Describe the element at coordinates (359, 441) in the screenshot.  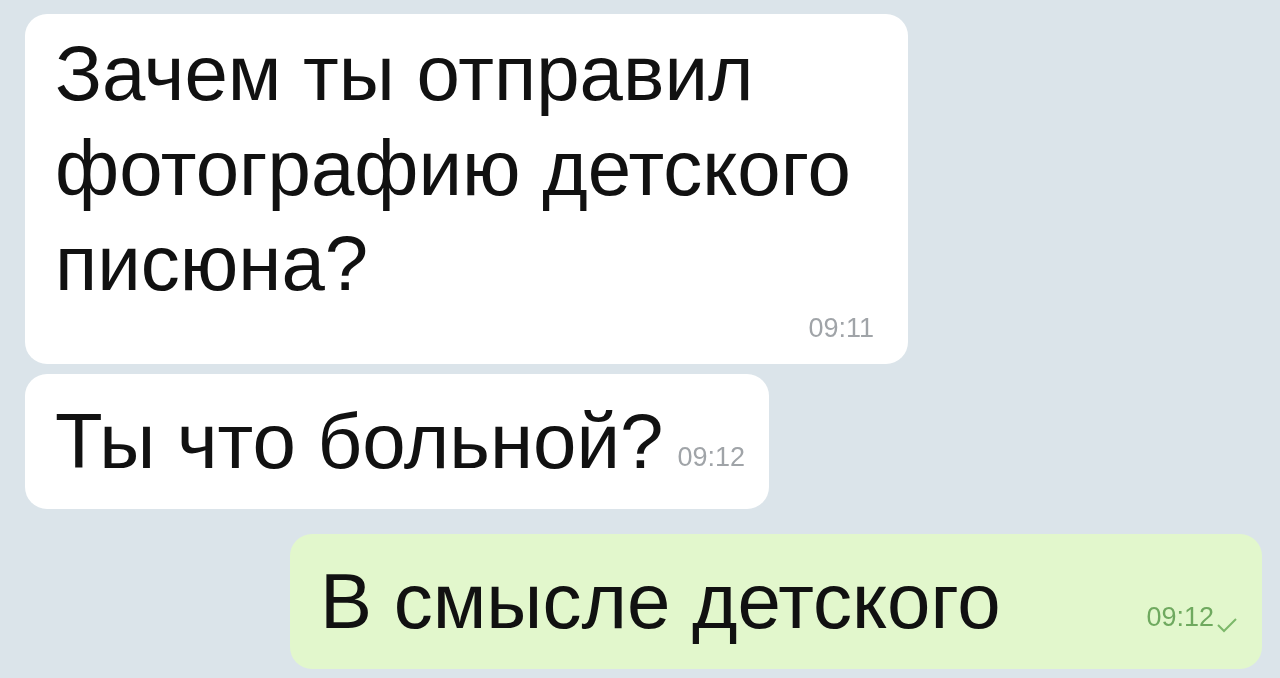
I see `message-text: Ты что больной?` at that location.